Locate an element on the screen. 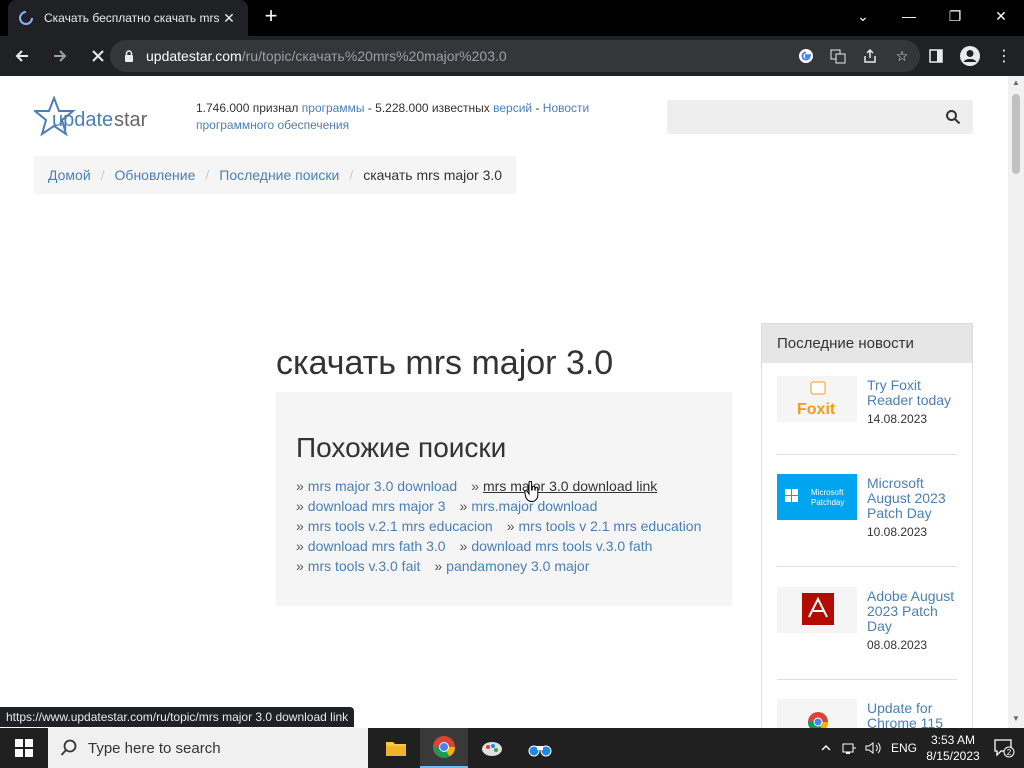  folder-icon is located at coordinates (396, 749).